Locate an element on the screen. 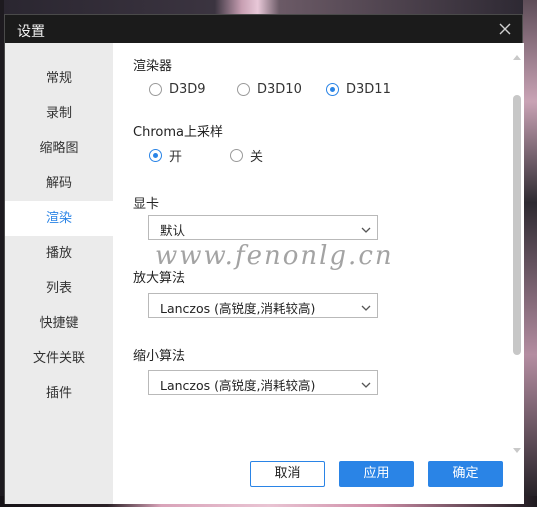 Image resolution: width=537 pixels, height=507 pixels. scroll-up-icon is located at coordinates (517, 54).